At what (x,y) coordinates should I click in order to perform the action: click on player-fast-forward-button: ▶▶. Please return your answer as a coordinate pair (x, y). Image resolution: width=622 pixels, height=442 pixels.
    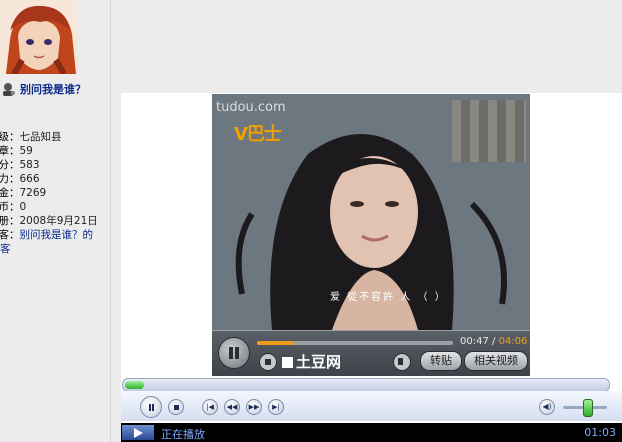
    Looking at the image, I should click on (254, 407).